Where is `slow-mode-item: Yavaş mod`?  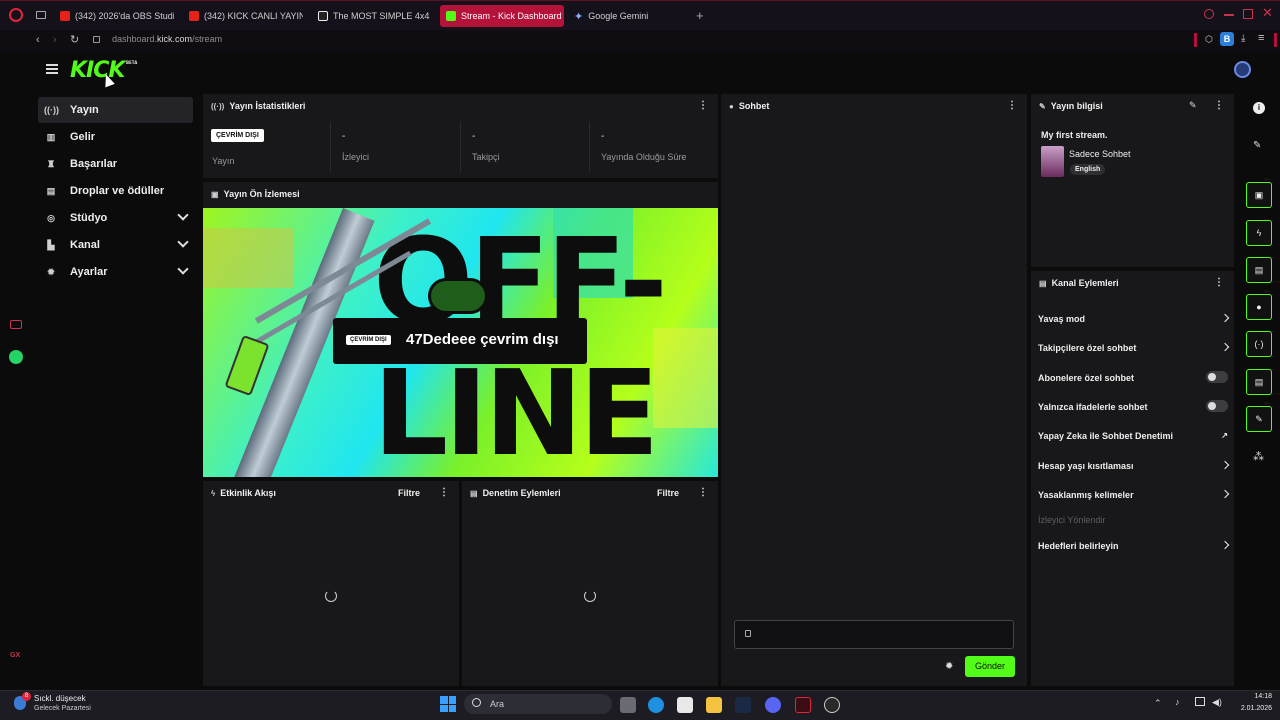 slow-mode-item: Yavaş mod is located at coordinates (1134, 318).